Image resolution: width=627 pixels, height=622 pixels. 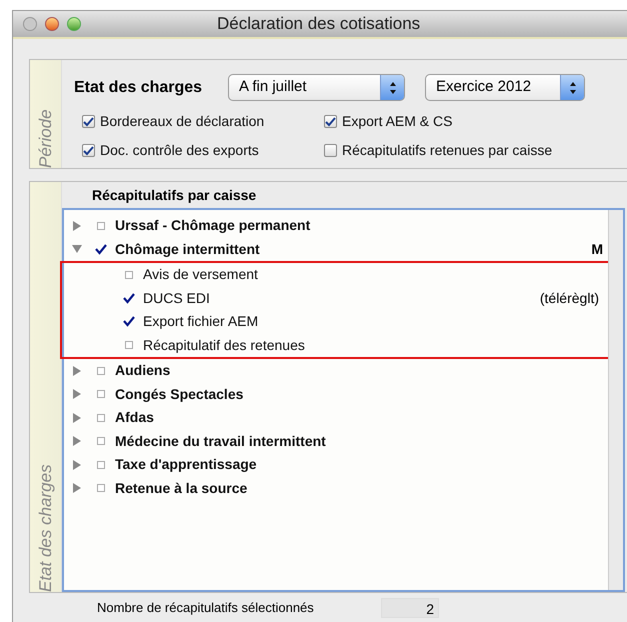 I want to click on item-note: M, so click(x=597, y=249).